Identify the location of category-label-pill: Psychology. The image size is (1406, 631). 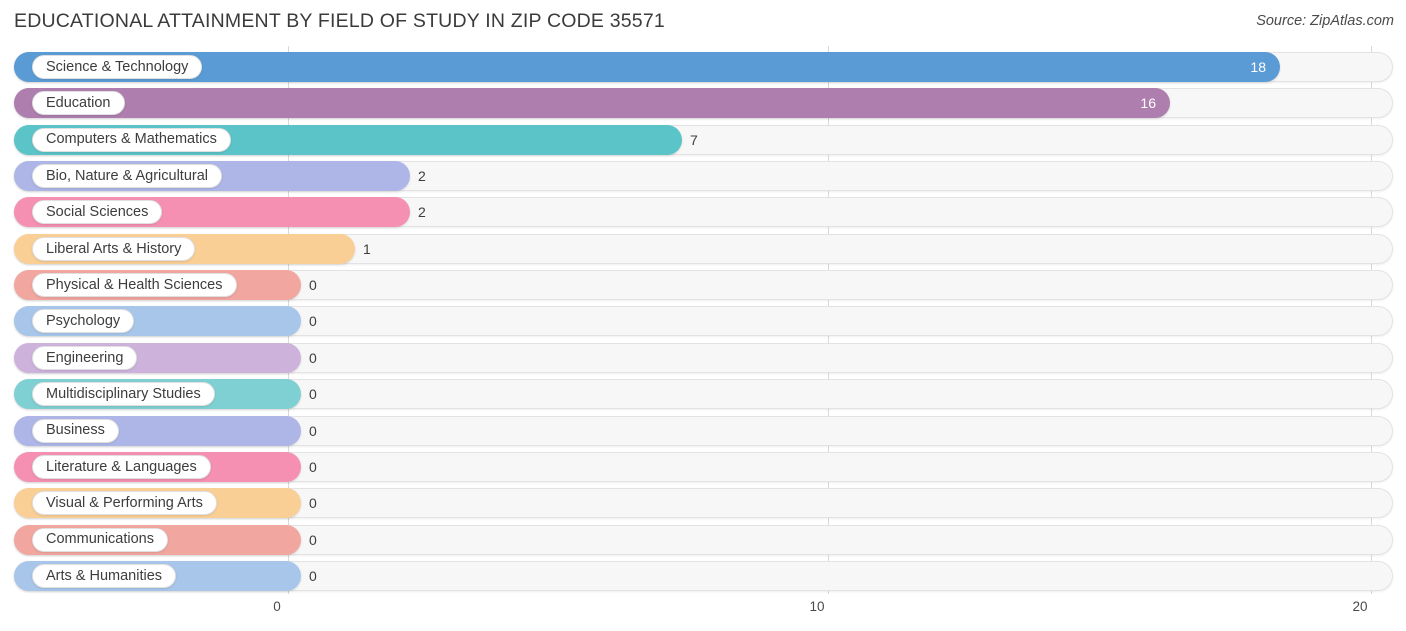
(83, 321).